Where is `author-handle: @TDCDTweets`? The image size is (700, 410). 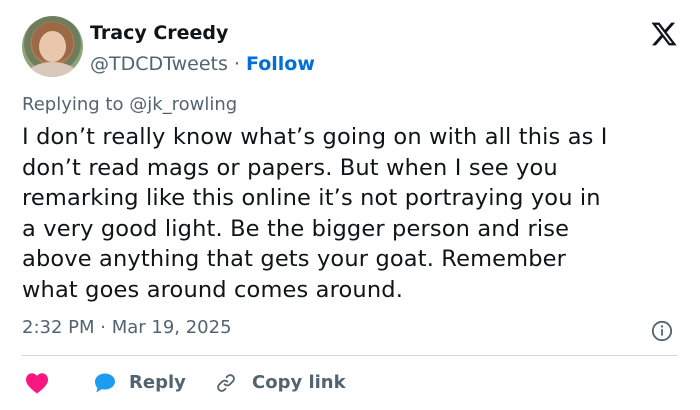
author-handle: @TDCDTweets is located at coordinates (159, 64).